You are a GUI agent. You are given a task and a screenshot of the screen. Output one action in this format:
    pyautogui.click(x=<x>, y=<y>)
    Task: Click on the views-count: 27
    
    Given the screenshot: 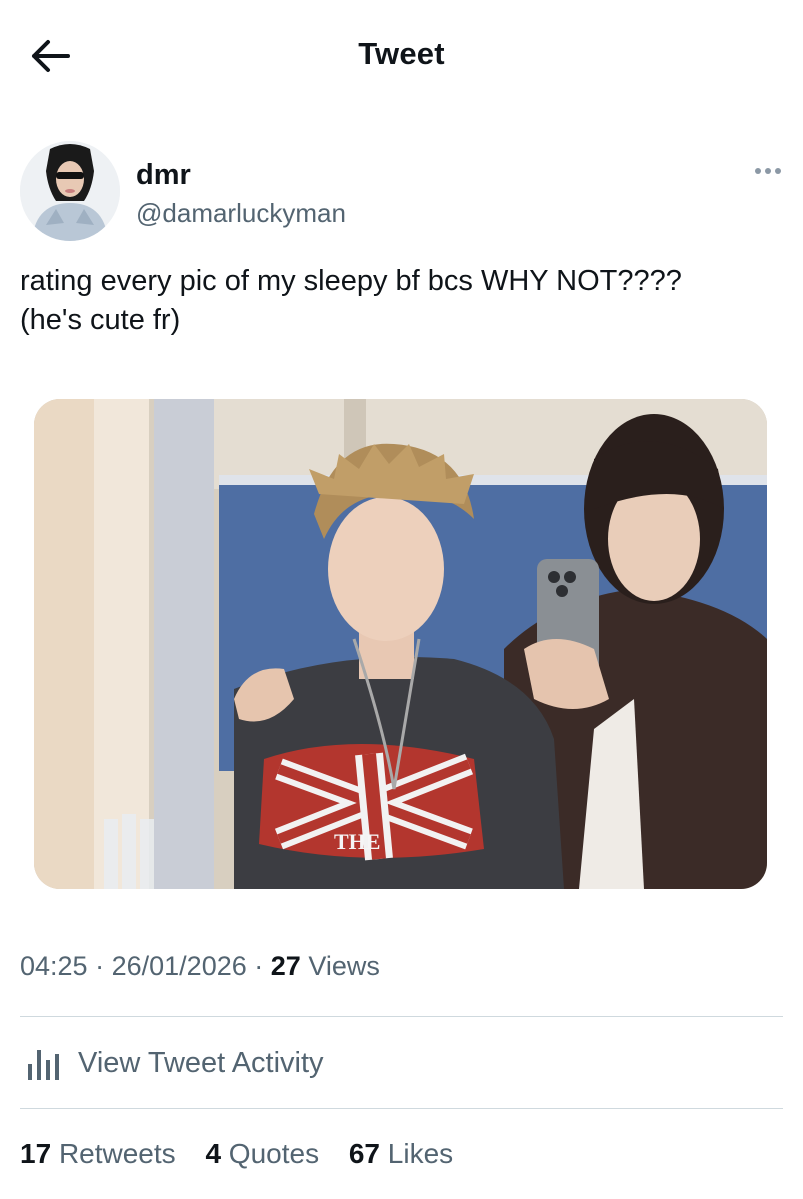 What is the action you would take?
    pyautogui.click(x=285, y=966)
    